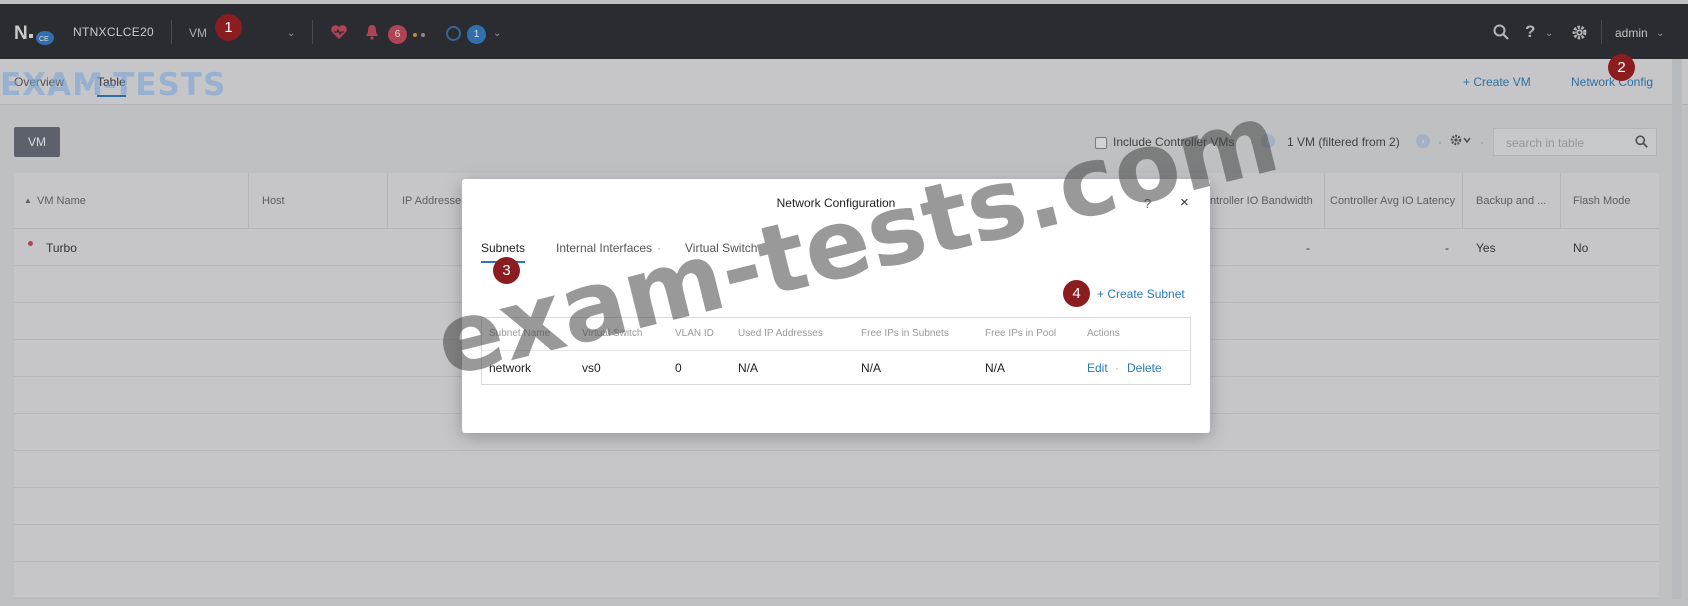  I want to click on watermark-logo: EXAM-TESTS, so click(113, 85).